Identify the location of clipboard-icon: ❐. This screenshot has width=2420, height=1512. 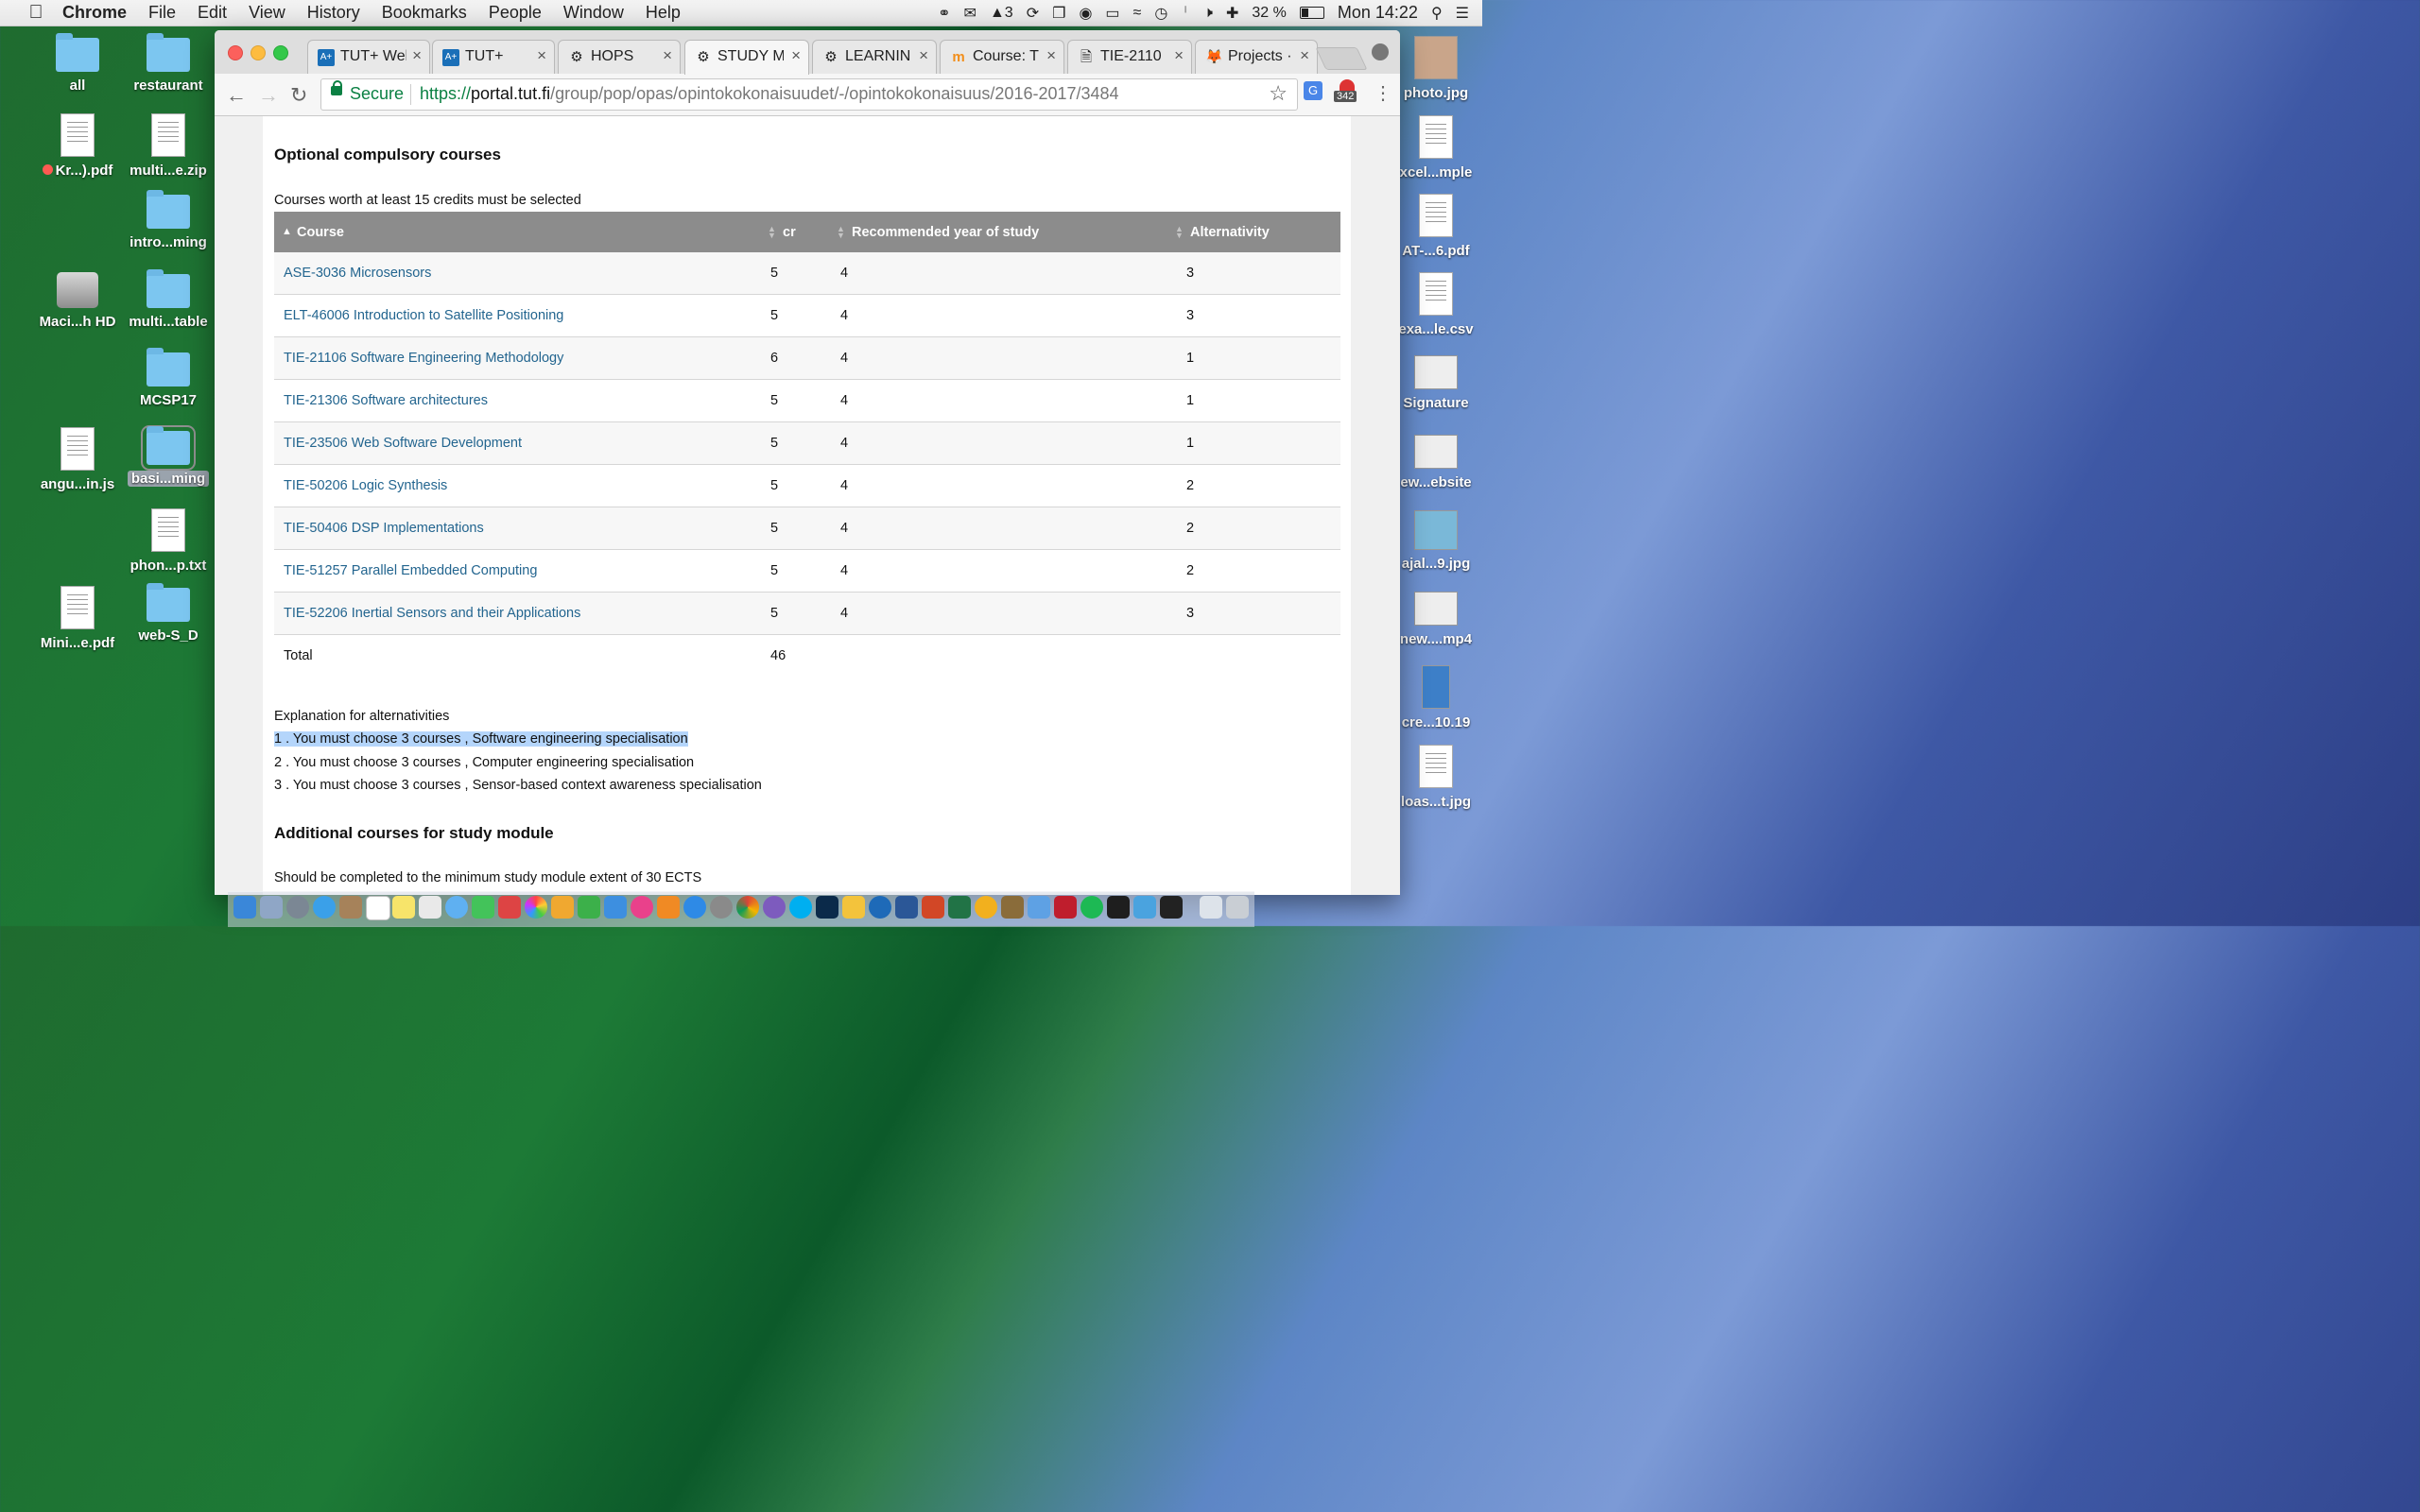
(1058, 13).